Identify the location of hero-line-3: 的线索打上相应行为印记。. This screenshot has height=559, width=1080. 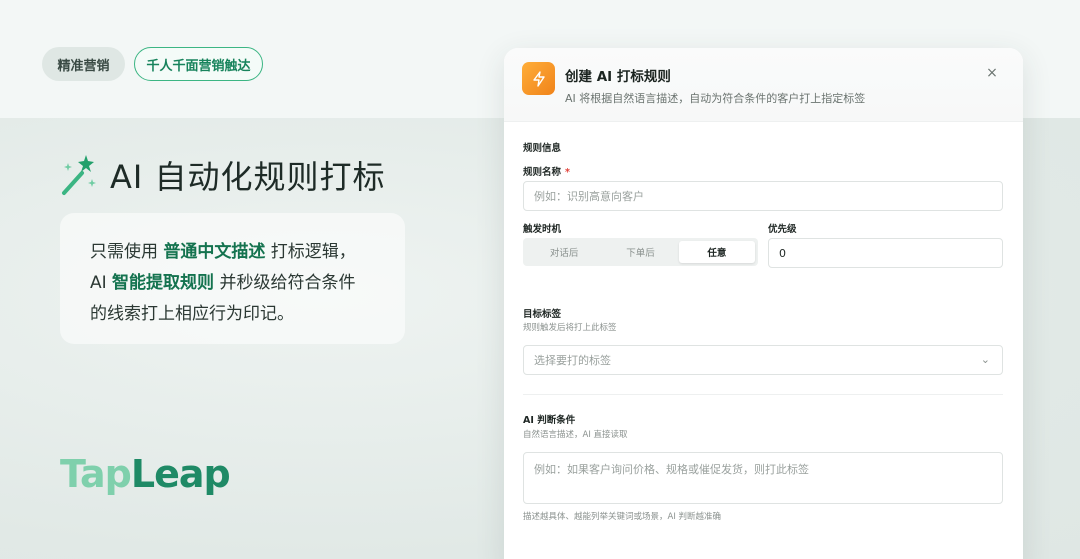
(192, 314).